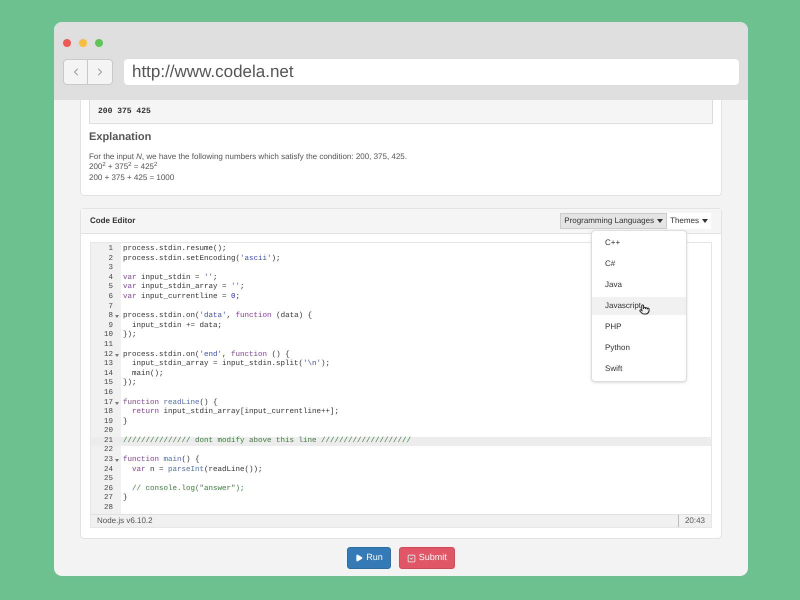  What do you see at coordinates (639, 348) in the screenshot?
I see `menu-item: Python` at bounding box center [639, 348].